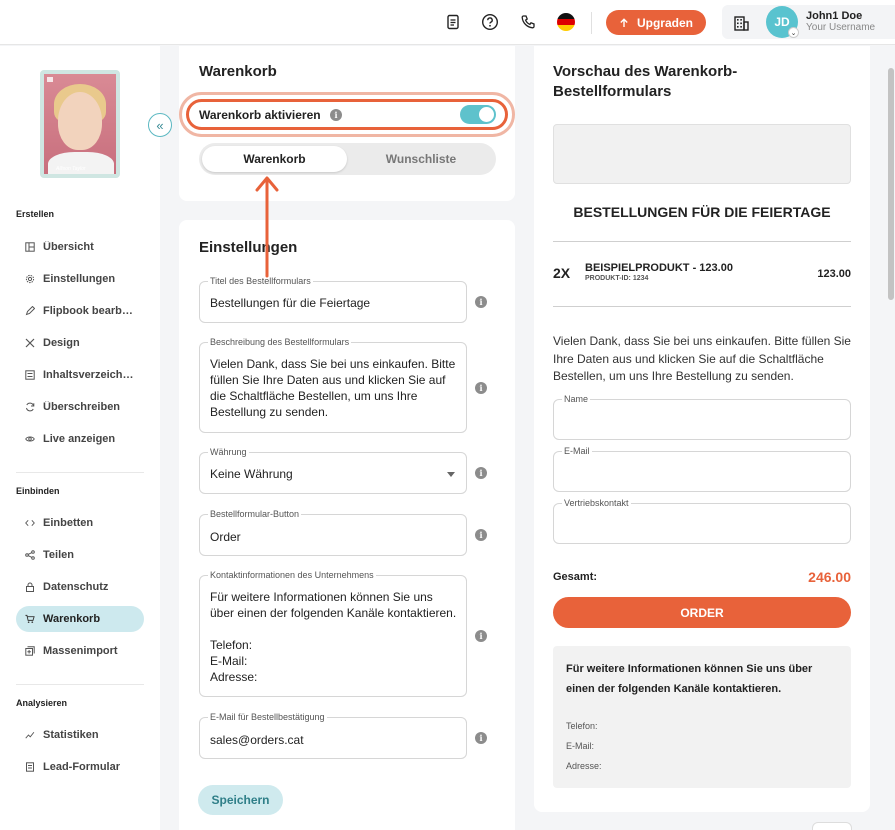 The height and width of the screenshot is (830, 895). What do you see at coordinates (257, 740) in the screenshot?
I see `field-value: sales@orders.cat` at bounding box center [257, 740].